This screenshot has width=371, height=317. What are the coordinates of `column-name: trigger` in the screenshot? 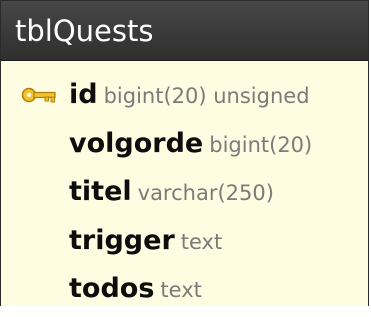 It's located at (122, 240).